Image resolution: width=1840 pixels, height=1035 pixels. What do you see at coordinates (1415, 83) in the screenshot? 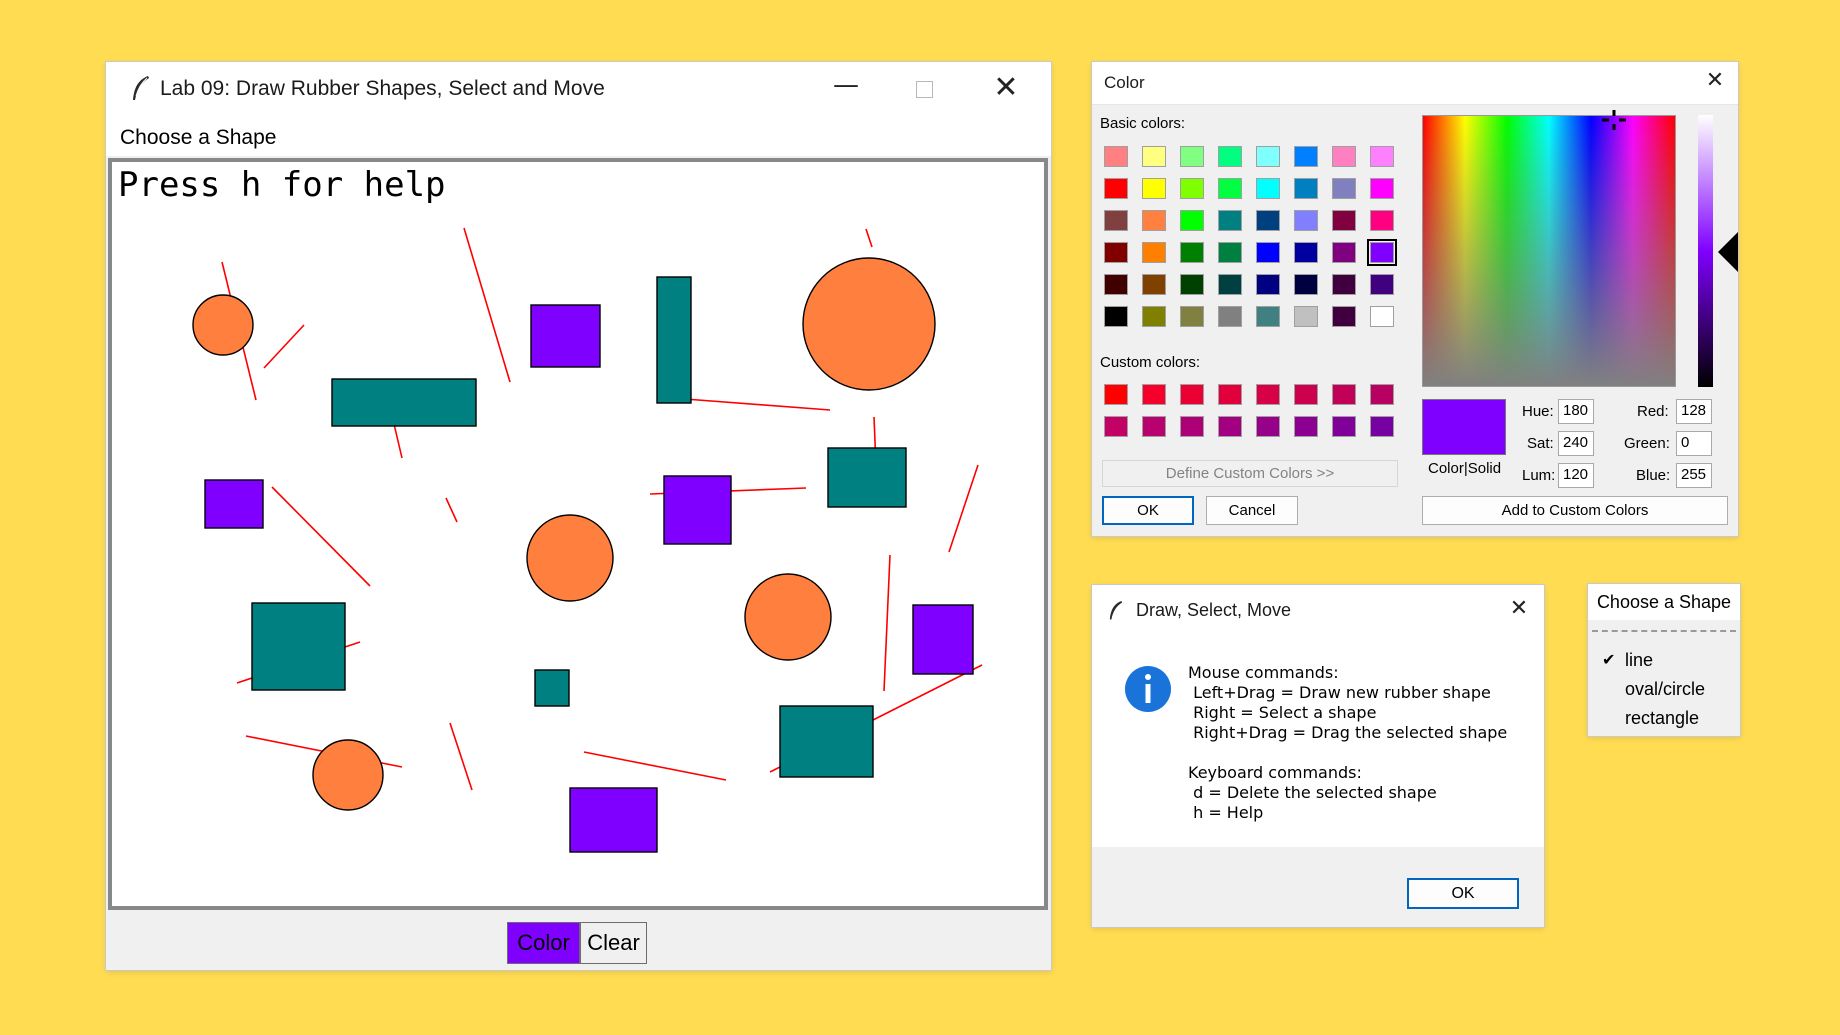
I see `color-dialog-titlebar: Color ✕` at bounding box center [1415, 83].